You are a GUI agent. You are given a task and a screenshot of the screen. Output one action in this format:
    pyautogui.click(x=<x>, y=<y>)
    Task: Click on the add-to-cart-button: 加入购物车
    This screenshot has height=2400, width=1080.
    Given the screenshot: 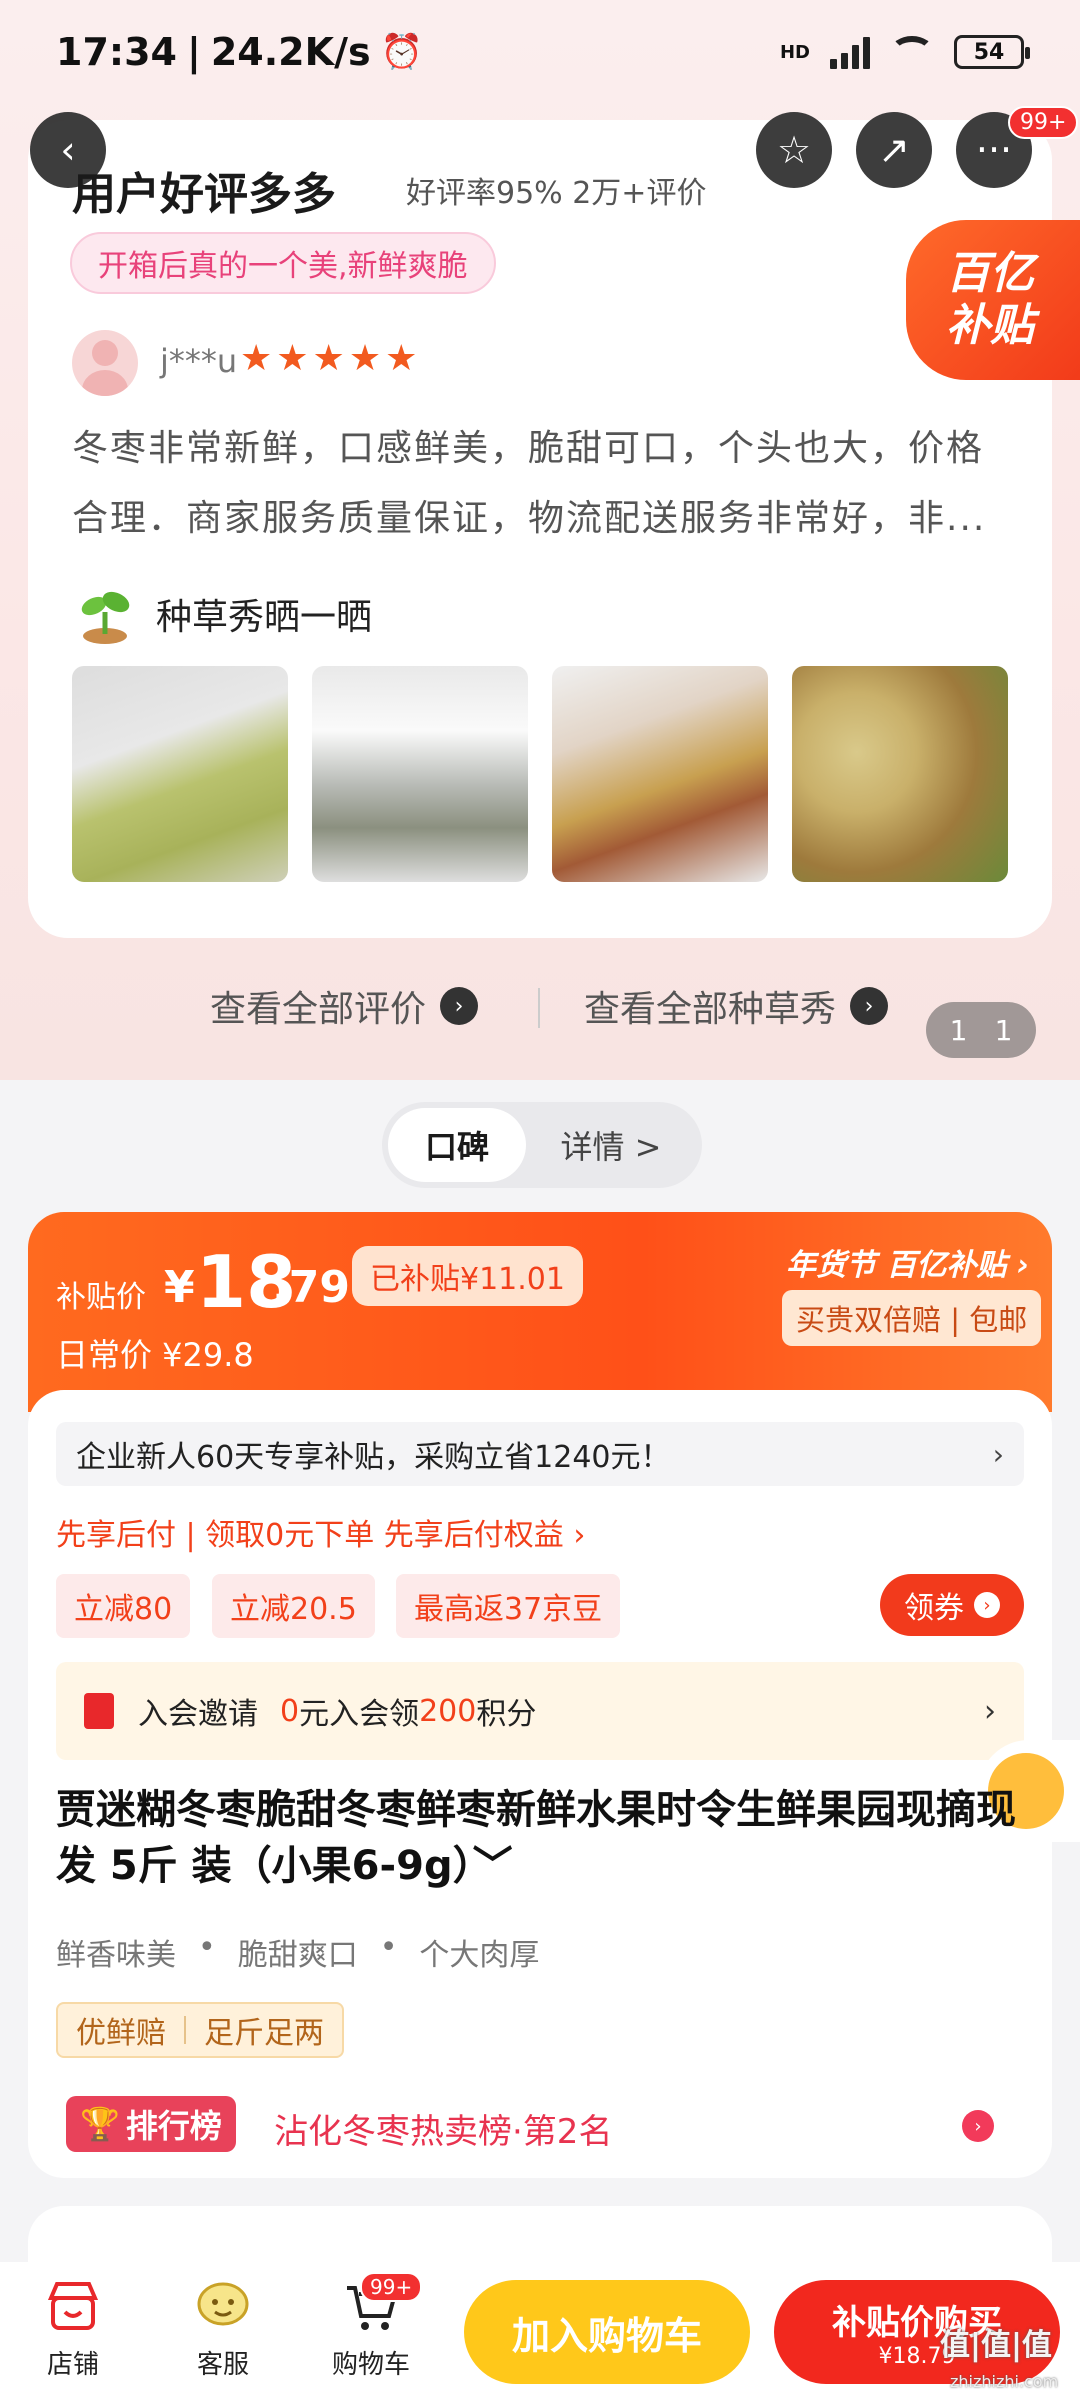 What is the action you would take?
    pyautogui.click(x=607, y=2332)
    